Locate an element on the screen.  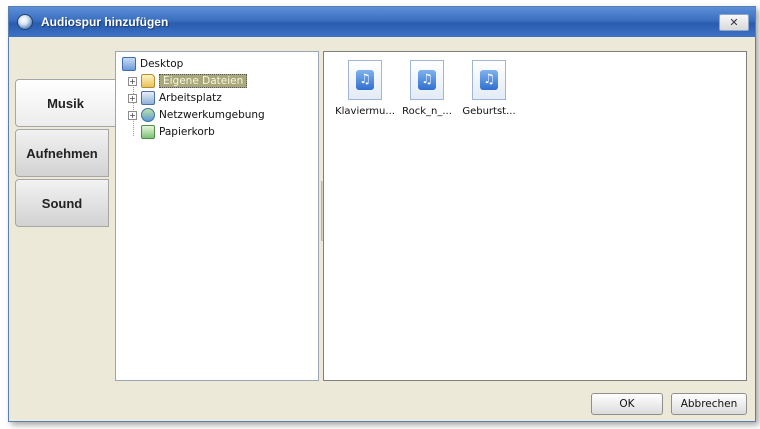
cancel-button-label: Abbrechen is located at coordinates (709, 404).